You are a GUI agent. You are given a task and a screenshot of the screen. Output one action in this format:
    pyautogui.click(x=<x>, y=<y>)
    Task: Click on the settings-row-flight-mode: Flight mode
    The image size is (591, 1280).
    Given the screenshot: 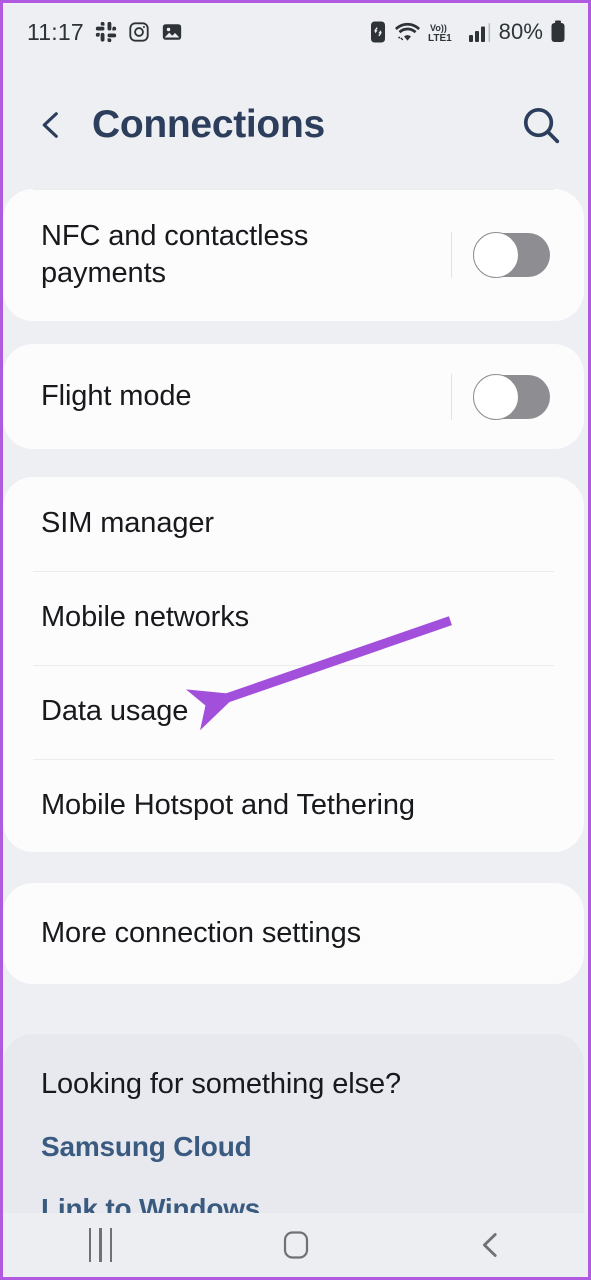 What is the action you would take?
    pyautogui.click(x=293, y=396)
    